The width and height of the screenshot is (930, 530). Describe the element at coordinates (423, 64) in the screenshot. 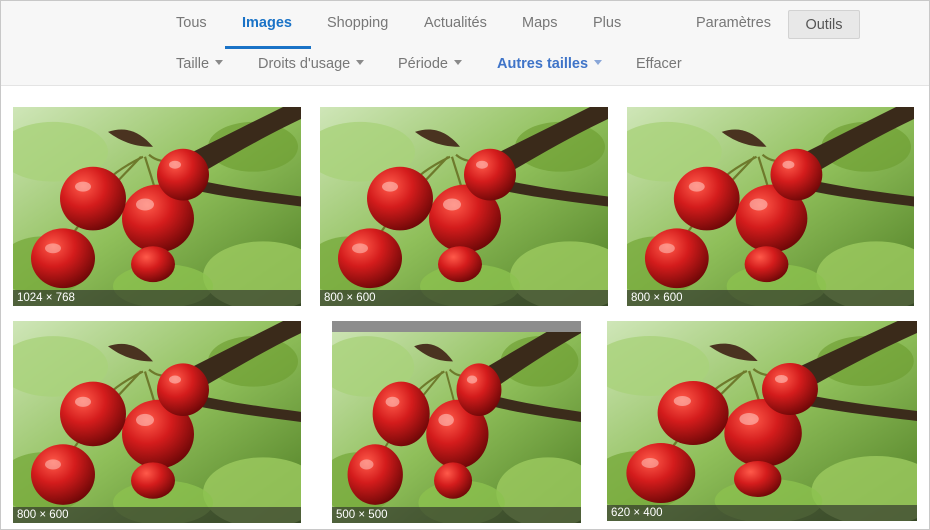

I see `filter-label: Période` at that location.